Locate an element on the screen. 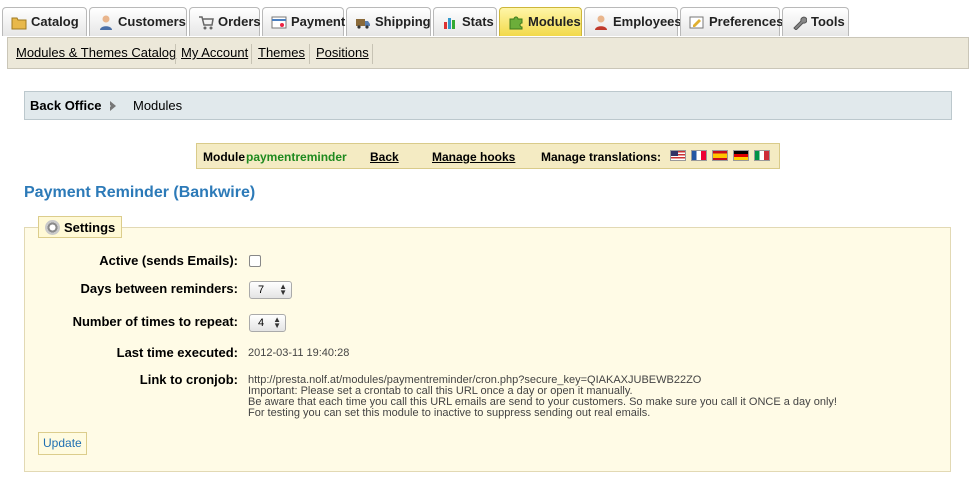 This screenshot has width=978, height=479. breadcrumb-arrow-icon is located at coordinates (112, 106).